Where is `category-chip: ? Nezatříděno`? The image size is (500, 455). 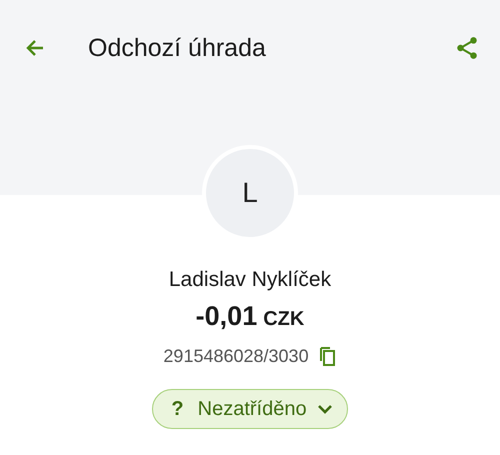
category-chip: ? Nezatříděno is located at coordinates (250, 409).